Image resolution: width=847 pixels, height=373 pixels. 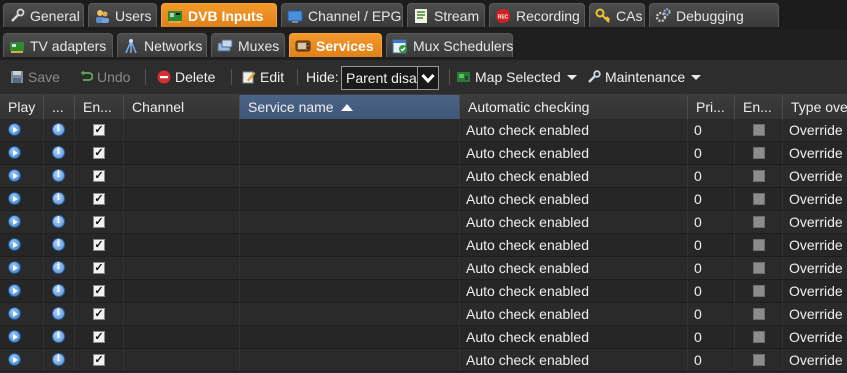 I want to click on hide-select: Parent disa, so click(x=390, y=78).